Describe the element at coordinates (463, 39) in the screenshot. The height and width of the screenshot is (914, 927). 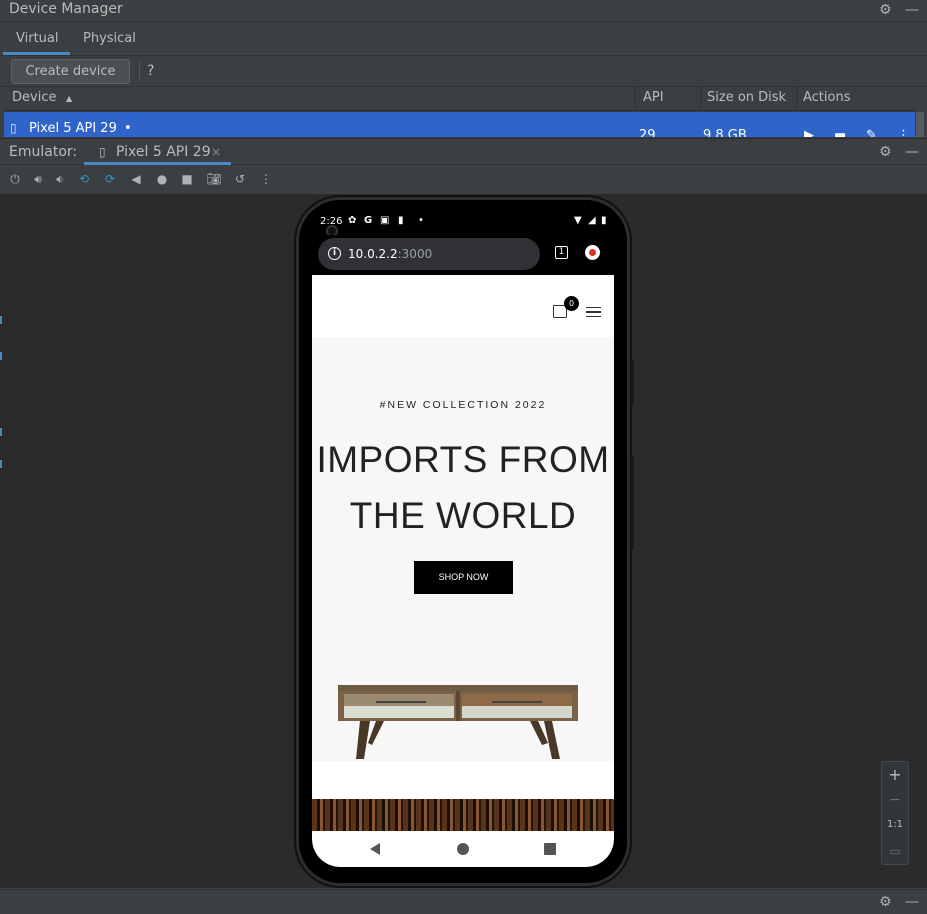
I see `device-type-tabs: Virtual Physical` at that location.